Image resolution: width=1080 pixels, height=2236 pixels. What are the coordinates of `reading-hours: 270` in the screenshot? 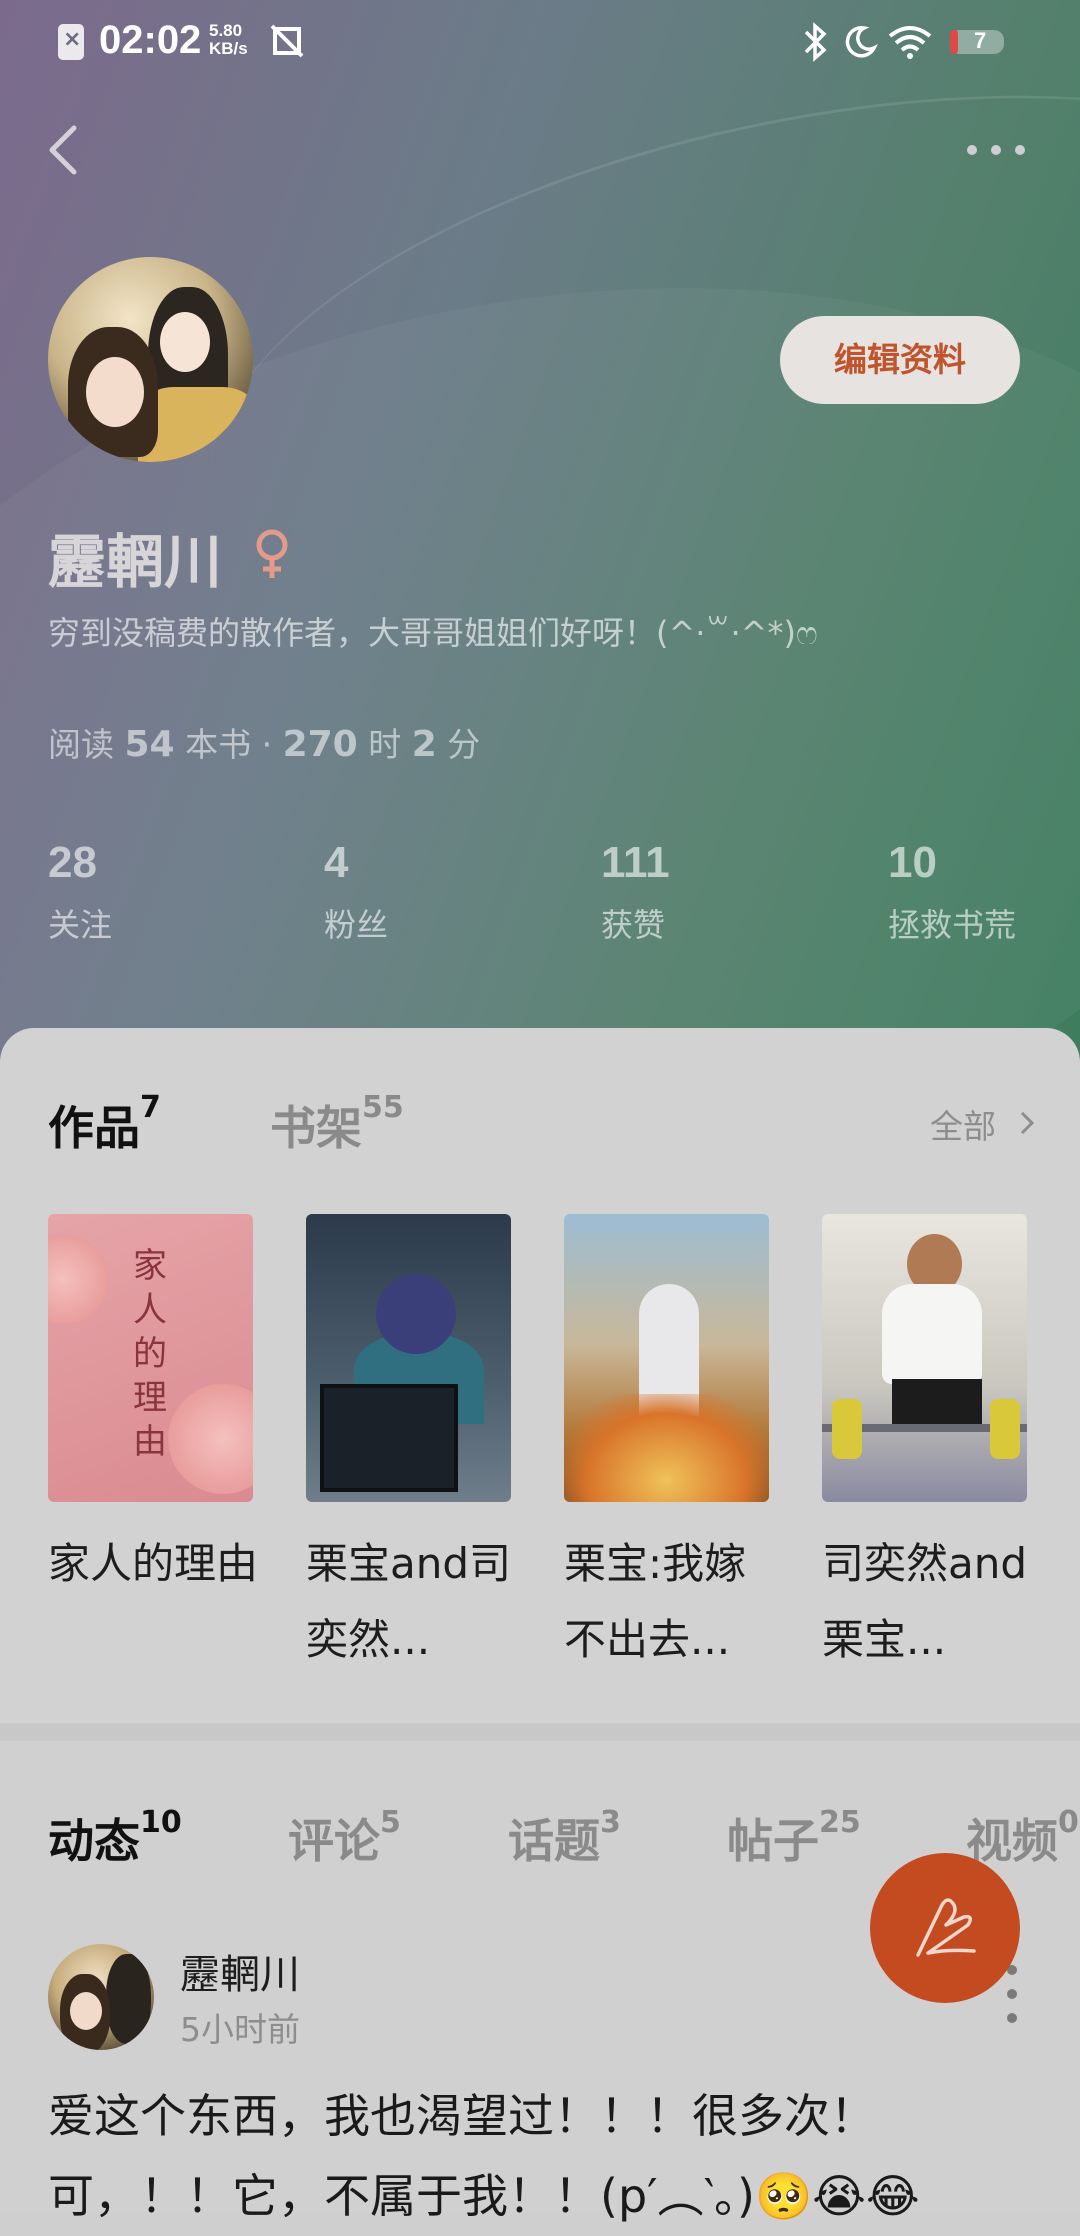 It's located at (320, 744).